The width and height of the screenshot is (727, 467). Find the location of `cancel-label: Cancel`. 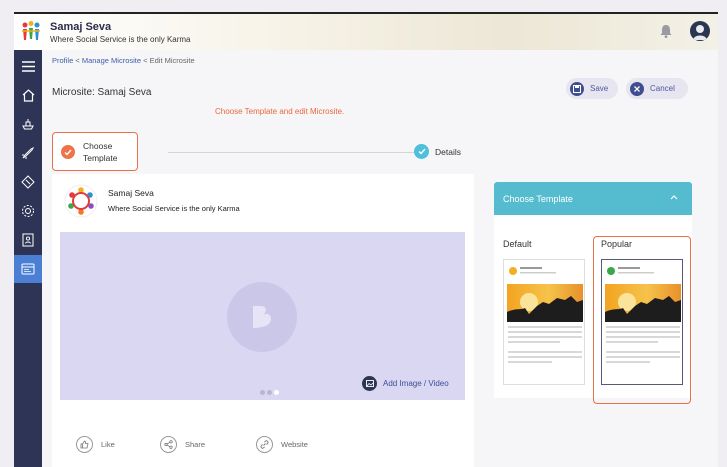

cancel-label: Cancel is located at coordinates (662, 88).